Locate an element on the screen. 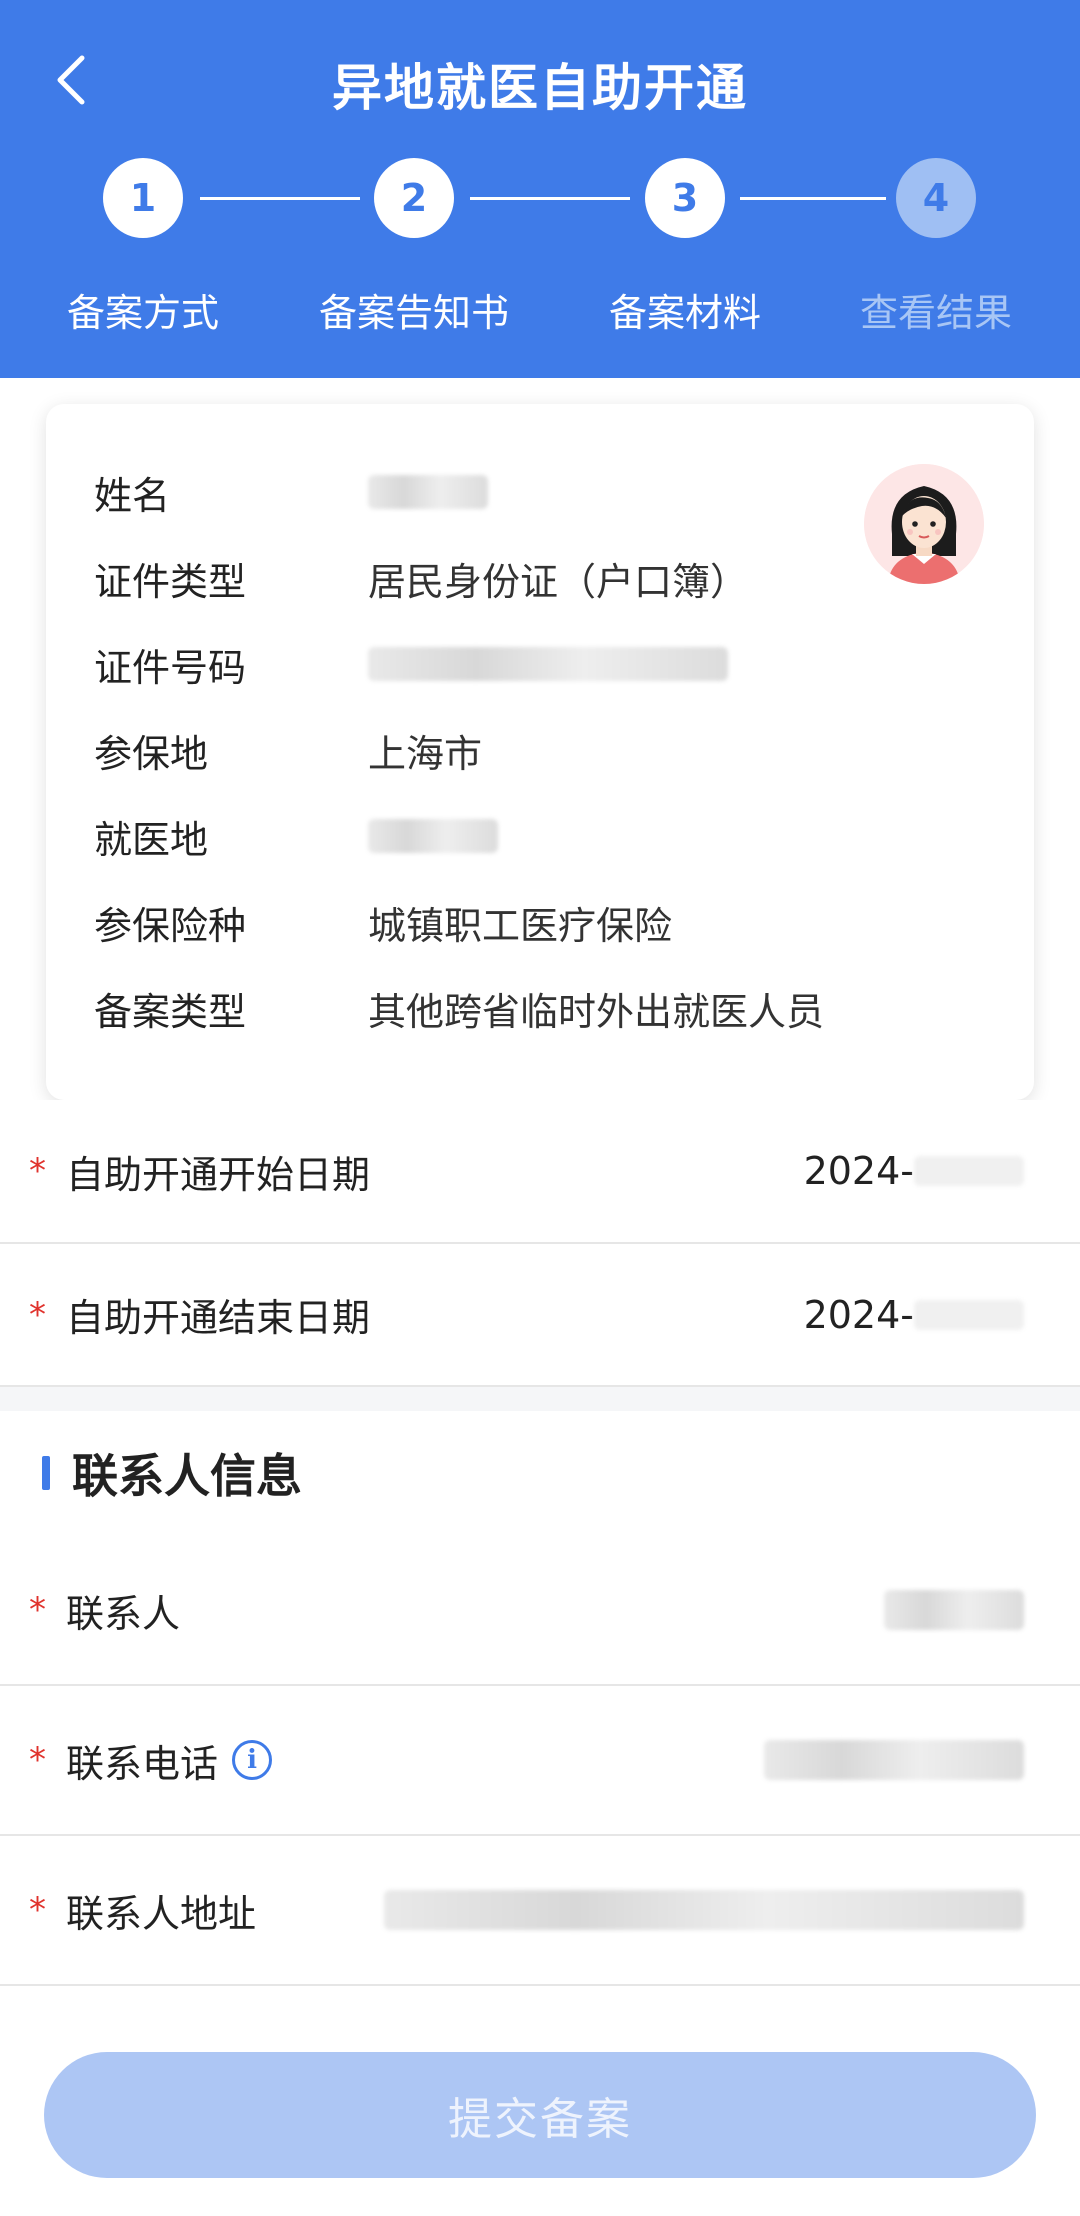 The image size is (1080, 2216). contact-address-label: 联系人地址 is located at coordinates (161, 1913).